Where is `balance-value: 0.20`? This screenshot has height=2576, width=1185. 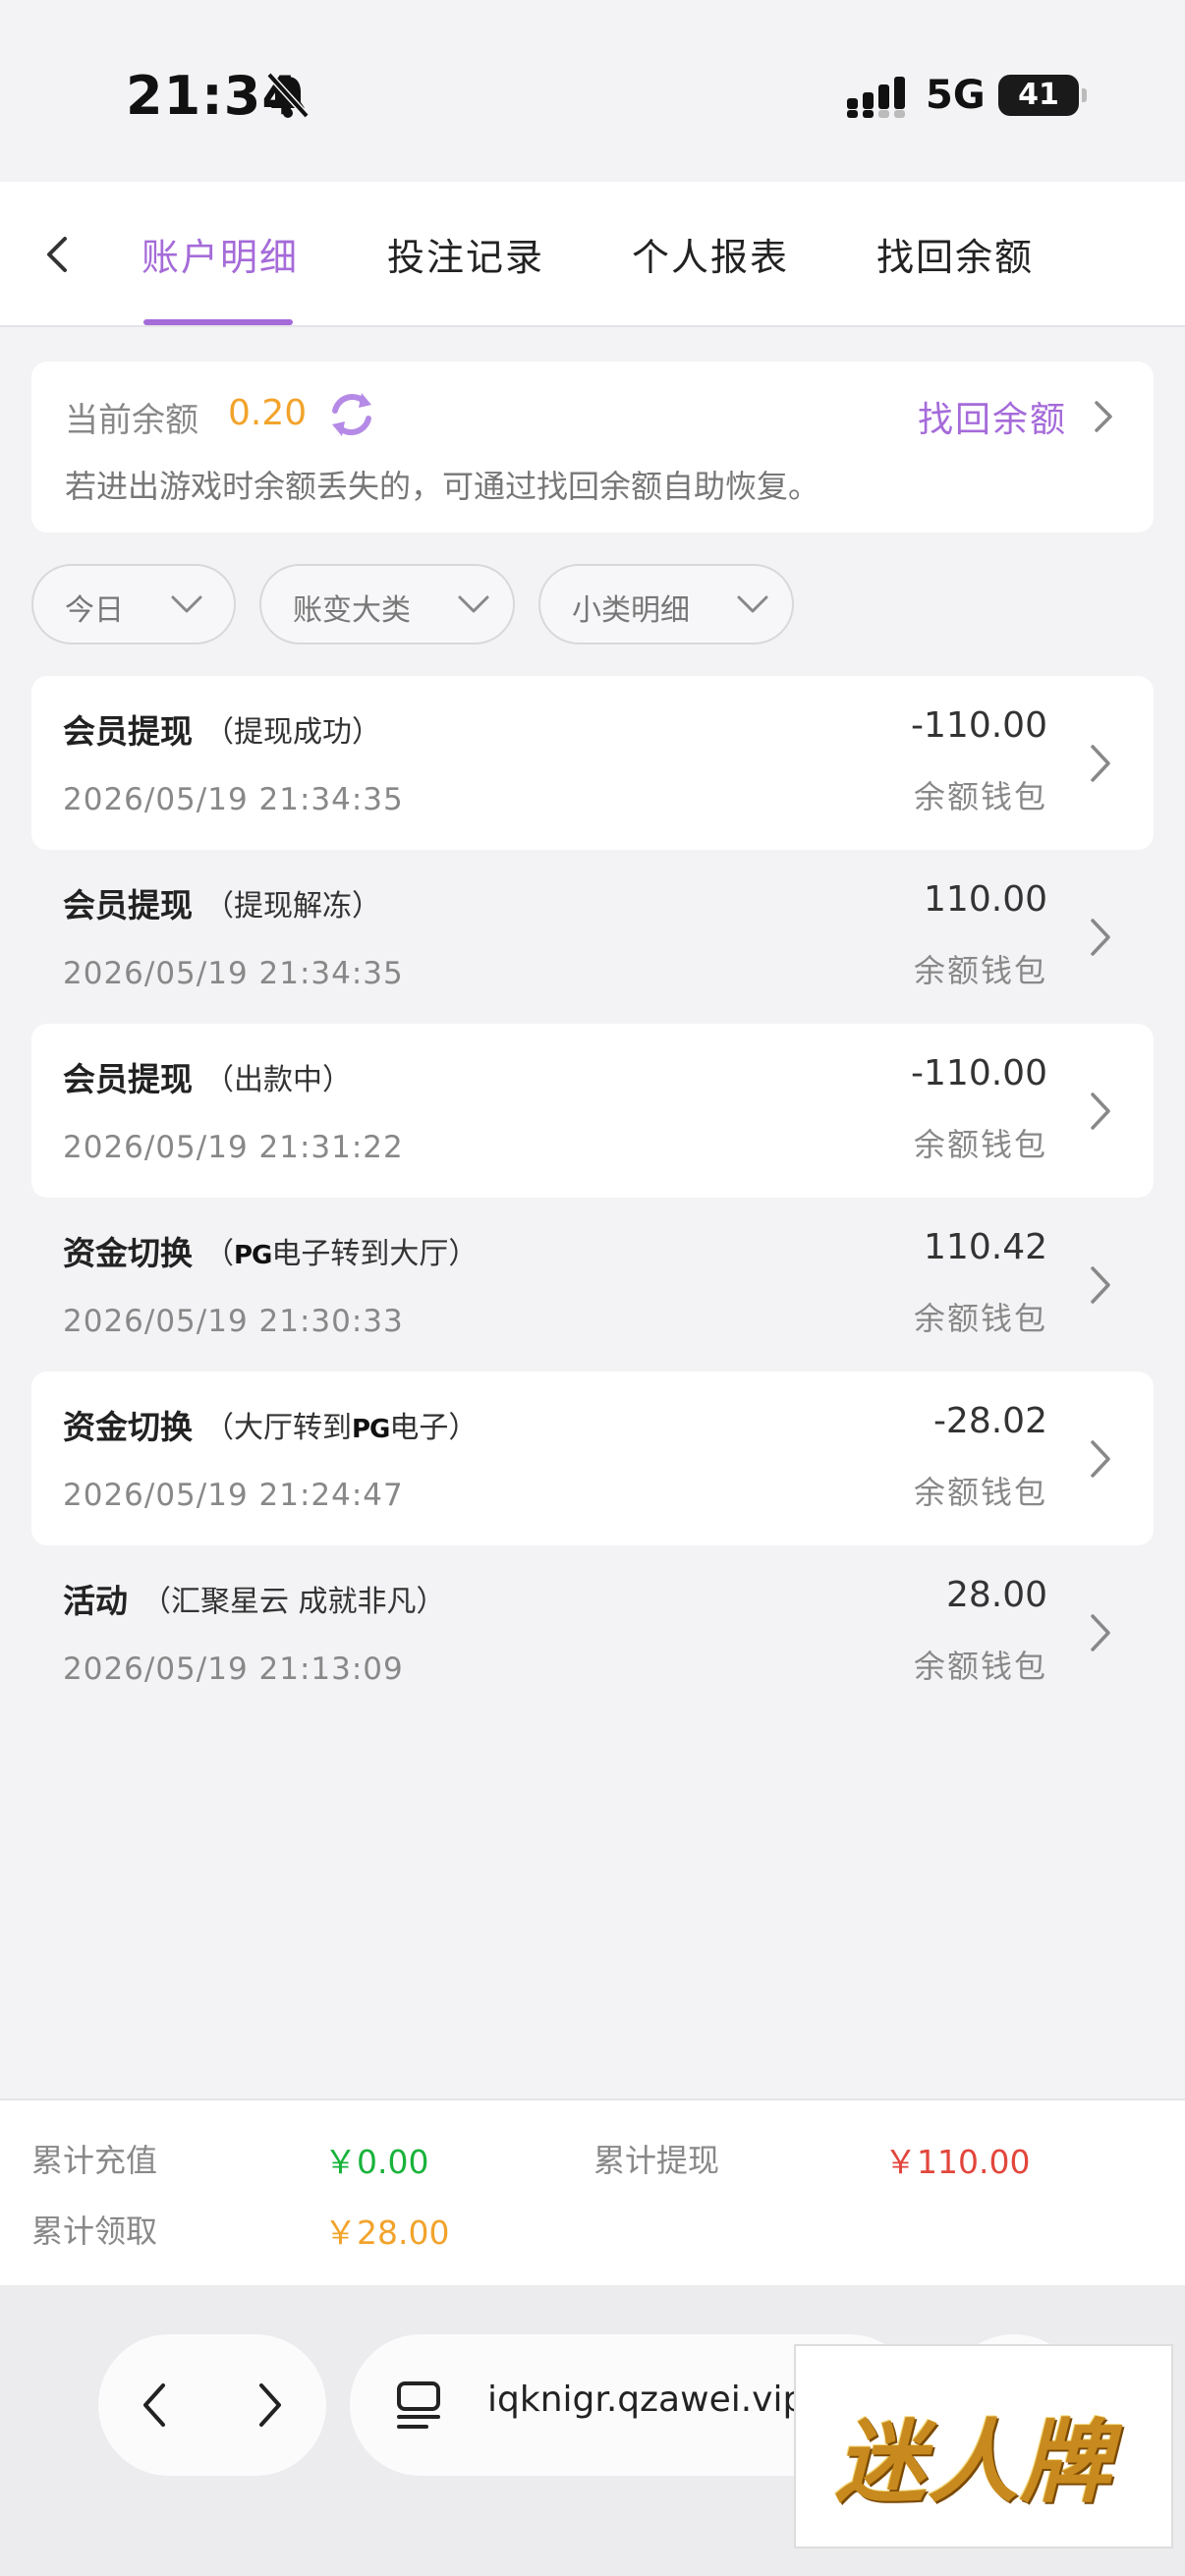
balance-value: 0.20 is located at coordinates (268, 413).